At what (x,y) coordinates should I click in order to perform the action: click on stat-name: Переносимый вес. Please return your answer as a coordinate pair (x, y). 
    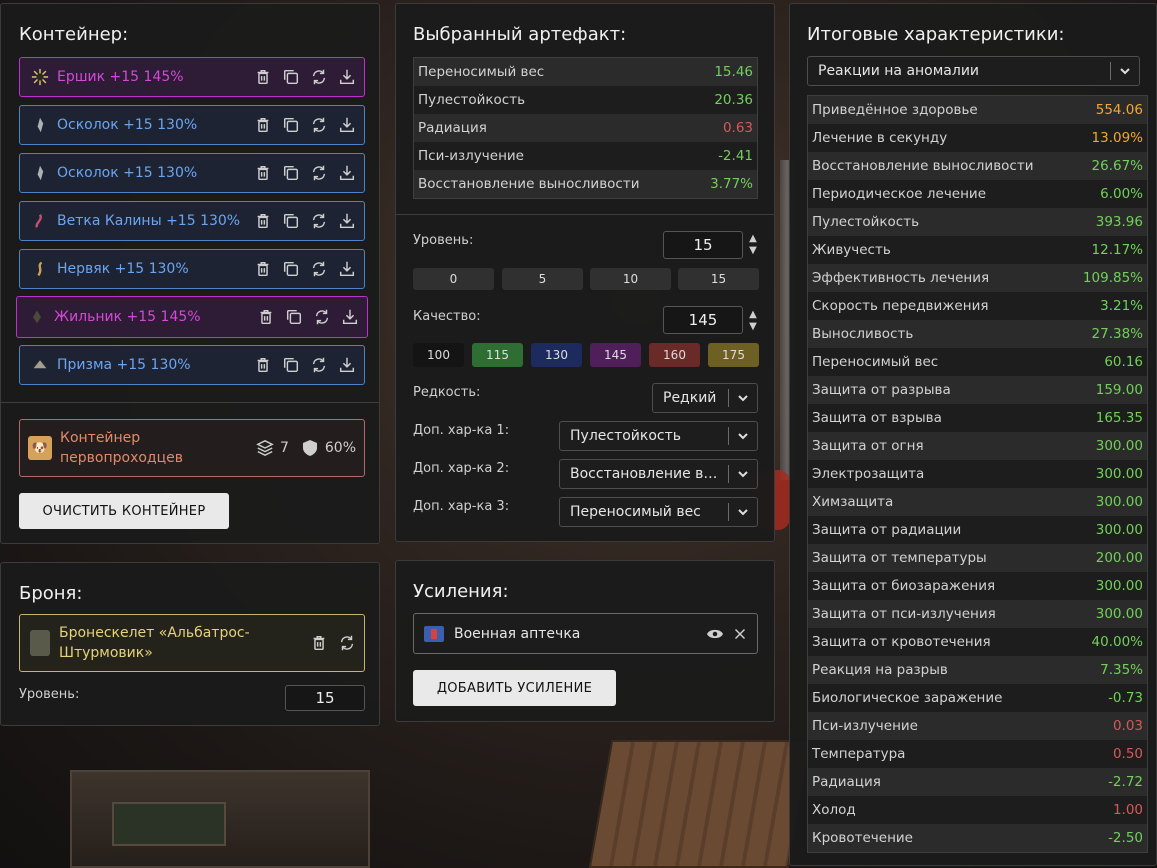
    Looking at the image, I should click on (481, 72).